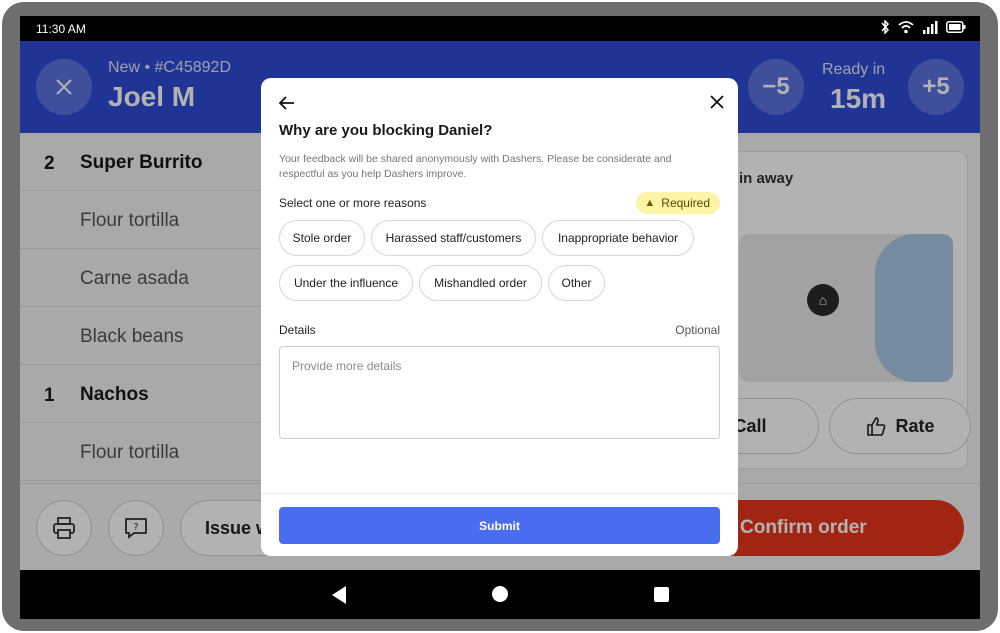  Describe the element at coordinates (480, 283) in the screenshot. I see `reason-chip-mishandled: Mishandled order` at that location.